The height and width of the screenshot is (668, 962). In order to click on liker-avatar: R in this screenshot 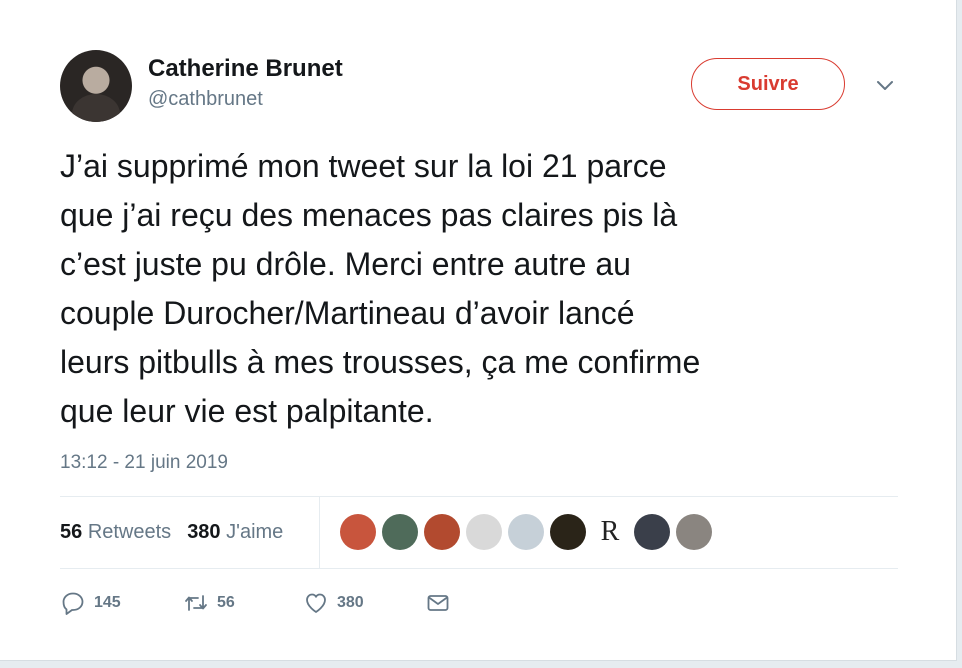, I will do `click(610, 532)`.